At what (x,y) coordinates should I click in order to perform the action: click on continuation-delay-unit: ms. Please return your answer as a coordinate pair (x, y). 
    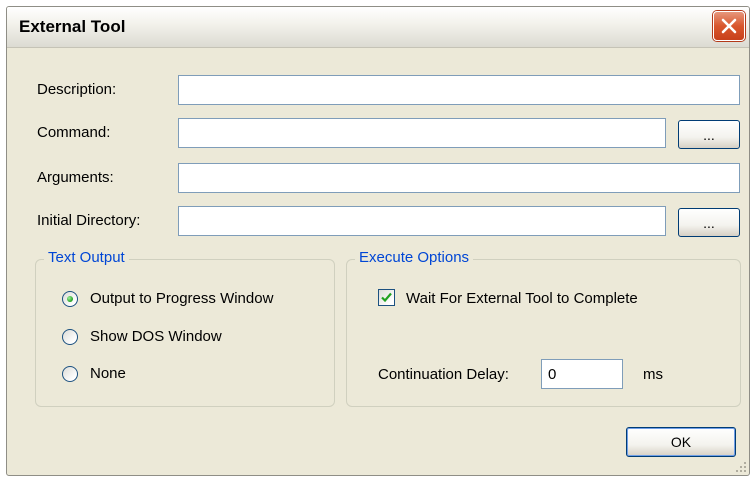
    Looking at the image, I should click on (653, 374).